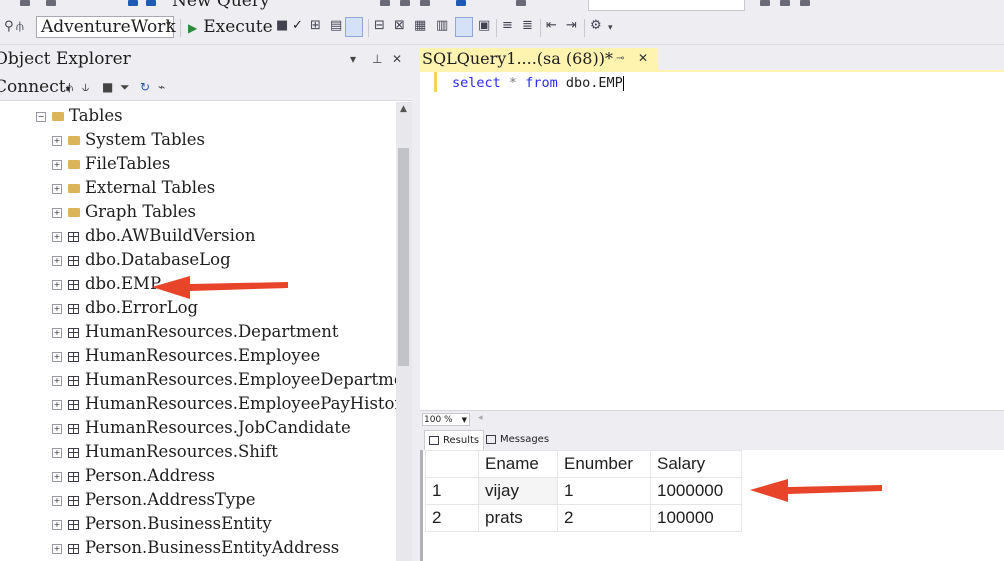 The height and width of the screenshot is (561, 1004). I want to click on execute-button: ▶ Execute, so click(230, 28).